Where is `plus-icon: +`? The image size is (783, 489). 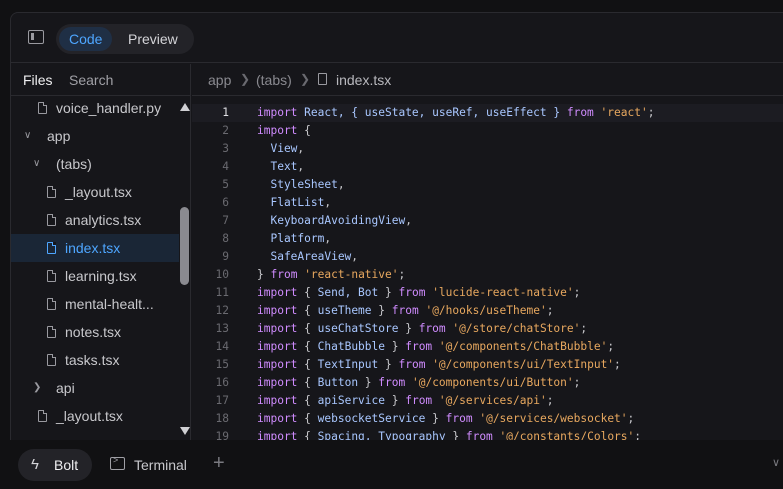 plus-icon: + is located at coordinates (219, 463).